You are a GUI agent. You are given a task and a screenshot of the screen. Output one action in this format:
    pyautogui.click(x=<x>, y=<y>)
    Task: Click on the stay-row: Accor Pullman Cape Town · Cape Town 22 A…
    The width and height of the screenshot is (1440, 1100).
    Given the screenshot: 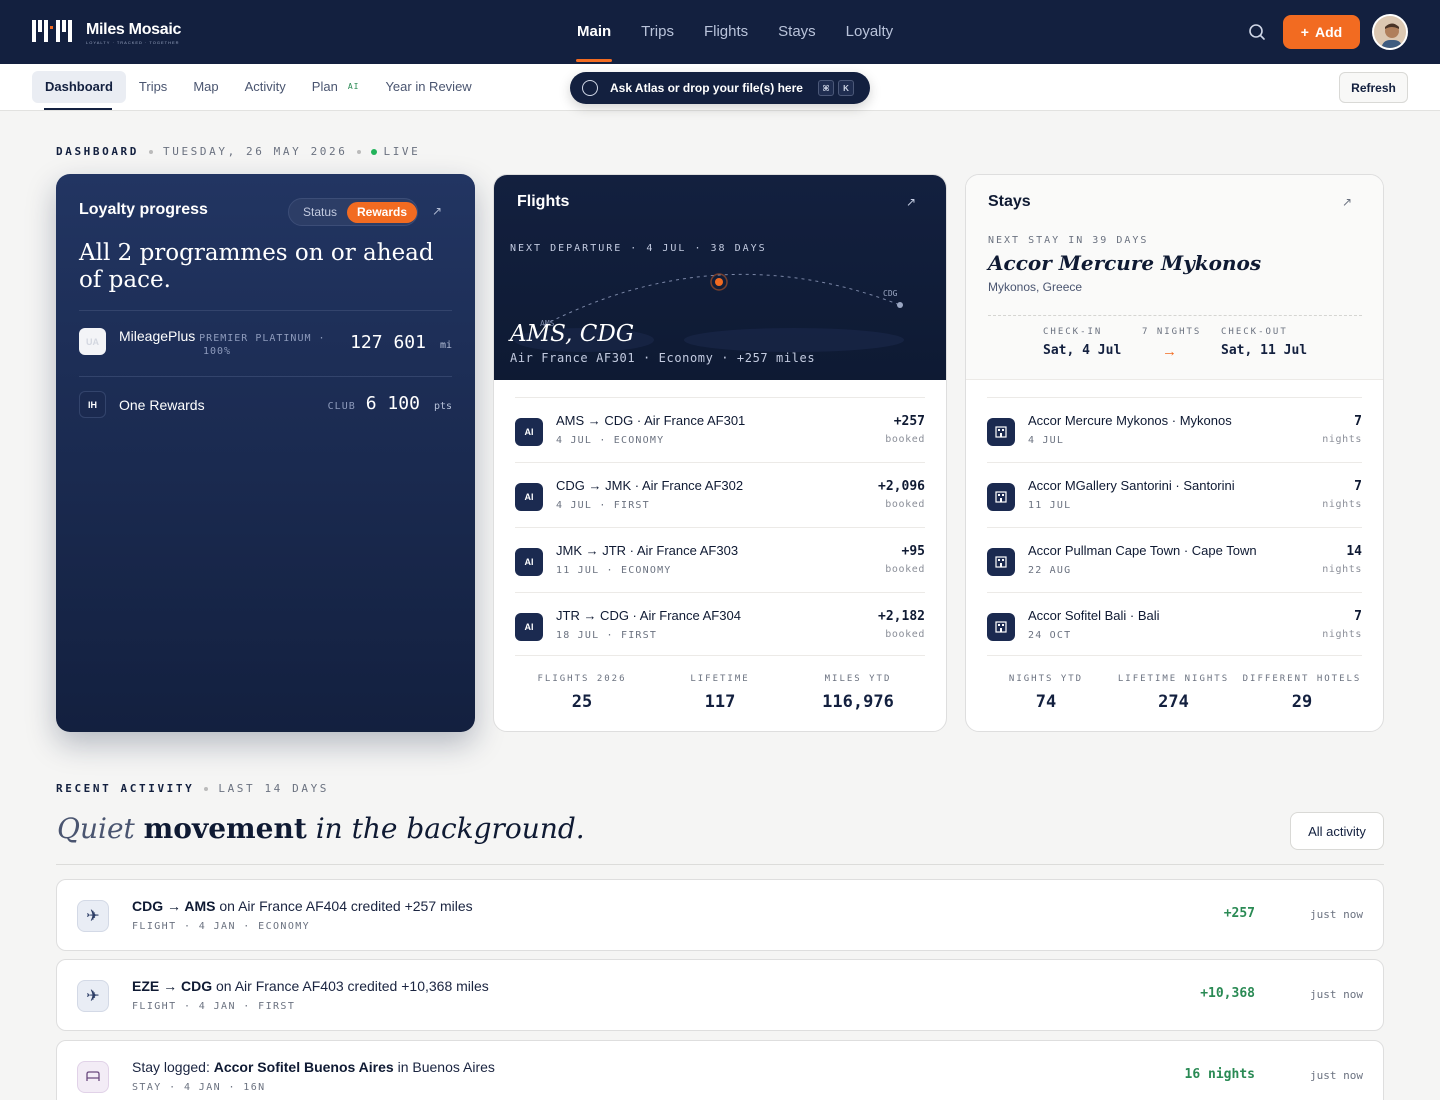 What is the action you would take?
    pyautogui.click(x=1174, y=560)
    